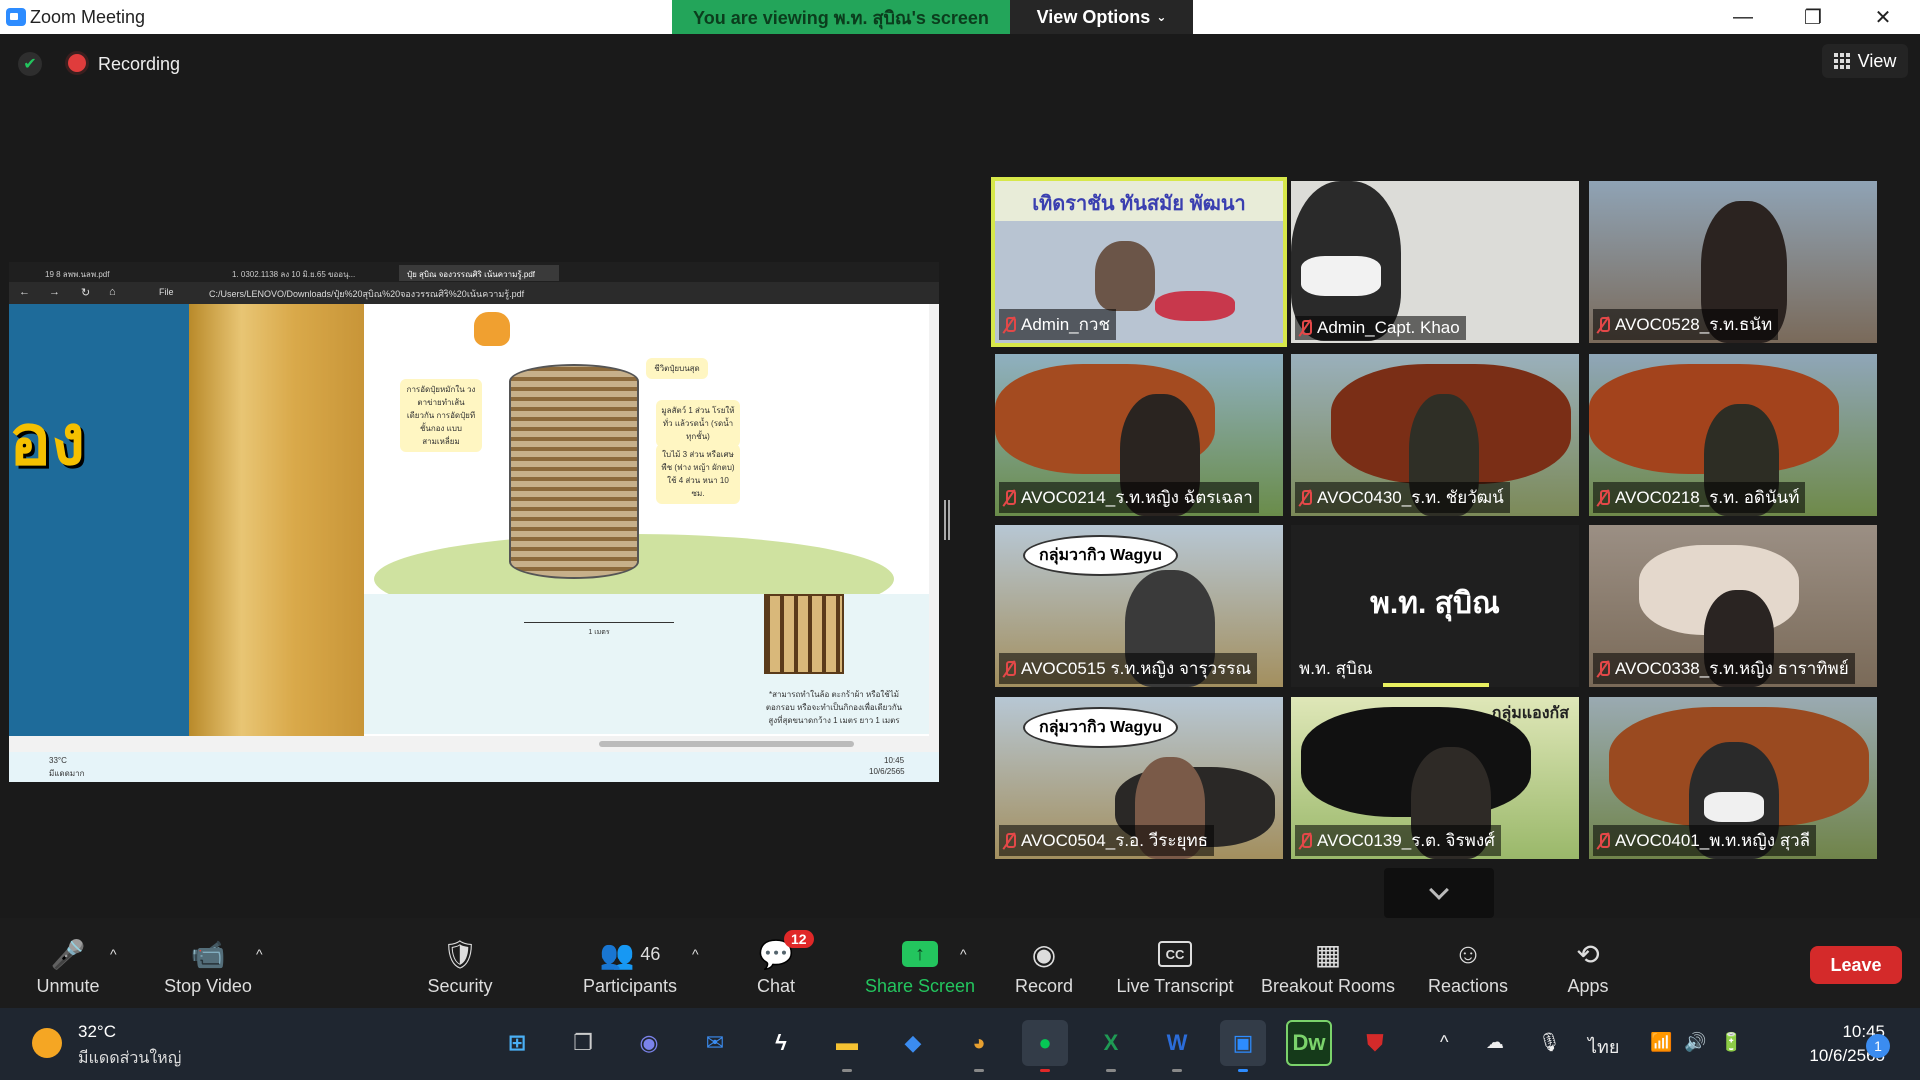 This screenshot has width=1920, height=1080. I want to click on video-tile: เทิดราชัน ทันสมัย พัฒนา Admin_กวช, so click(1139, 262).